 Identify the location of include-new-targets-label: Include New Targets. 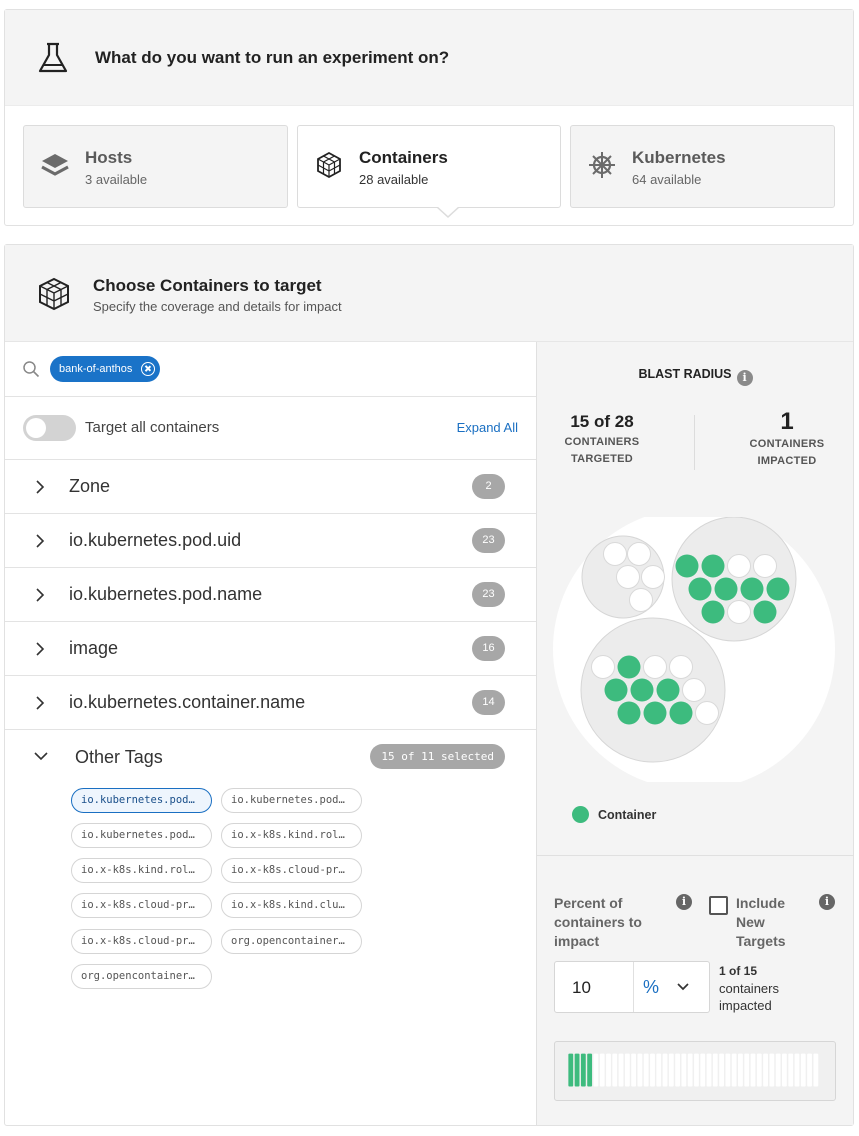
(761, 922).